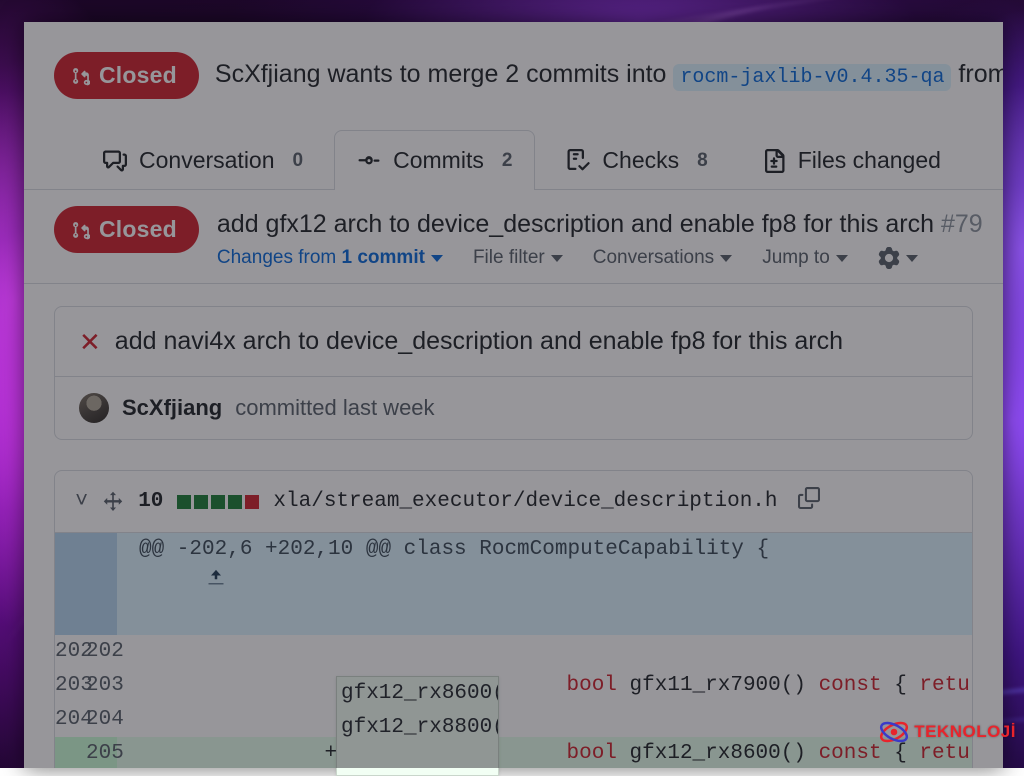 The width and height of the screenshot is (1024, 776). What do you see at coordinates (774, 161) in the screenshot?
I see `file-diff-icon` at bounding box center [774, 161].